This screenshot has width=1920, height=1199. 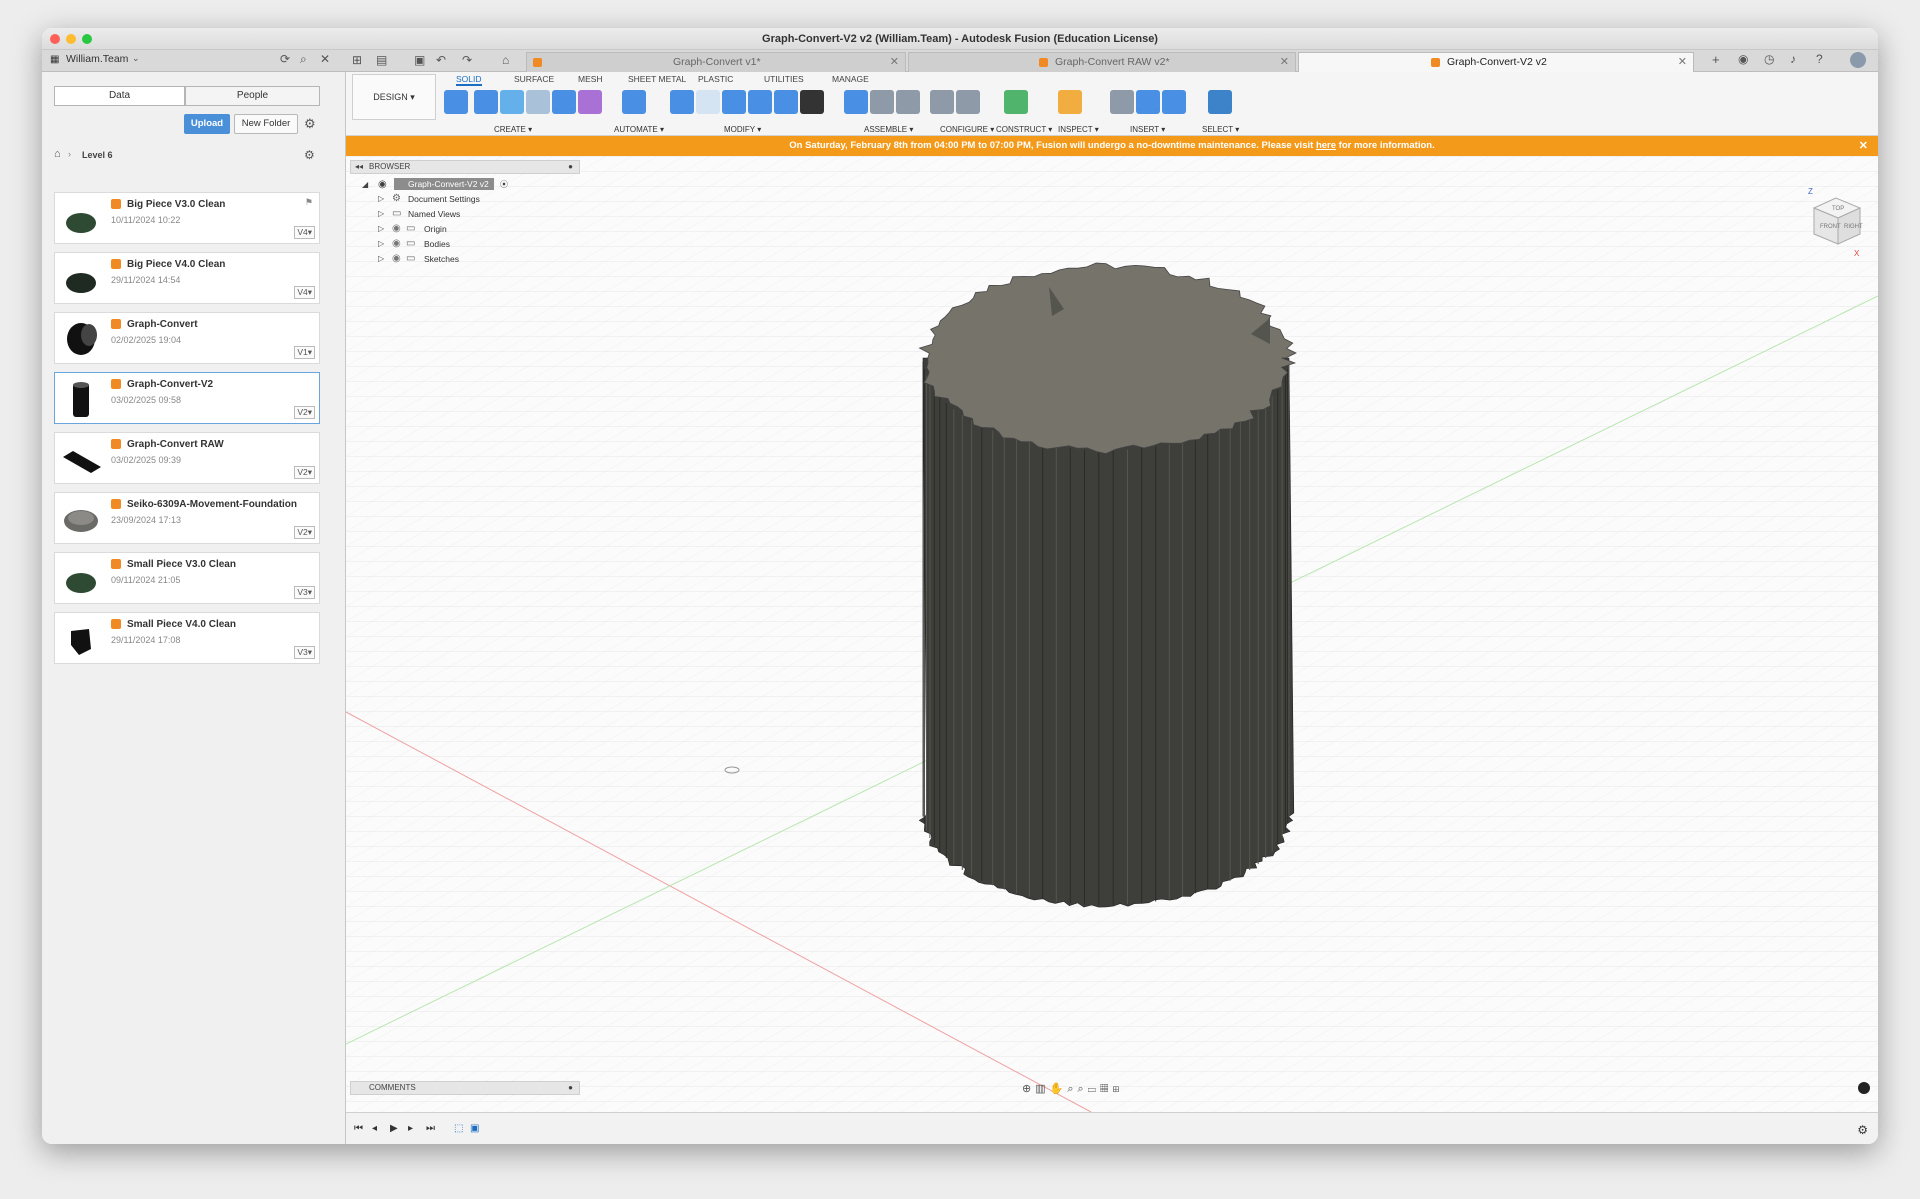 What do you see at coordinates (1117, 1089) in the screenshot?
I see `viewports-icon: ⊞` at bounding box center [1117, 1089].